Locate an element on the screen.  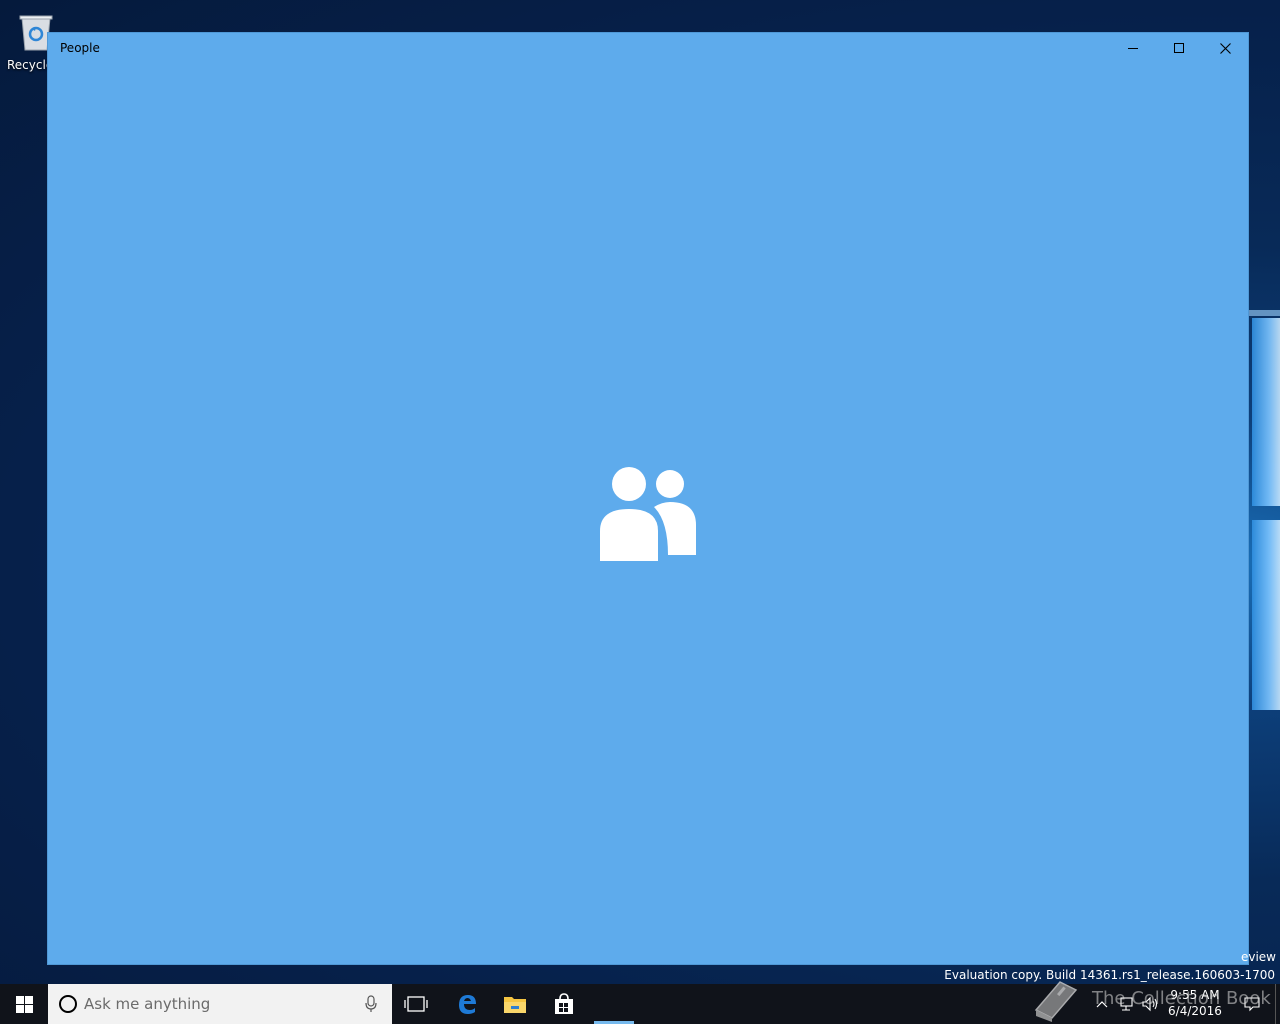
store-button is located at coordinates (564, 1004).